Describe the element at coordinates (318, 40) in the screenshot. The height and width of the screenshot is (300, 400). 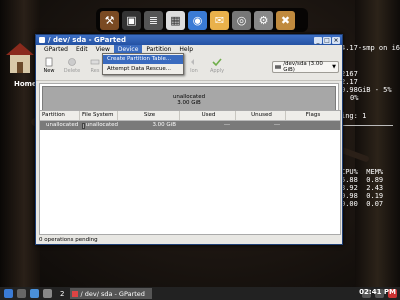
I see `minimize-button: _` at that location.